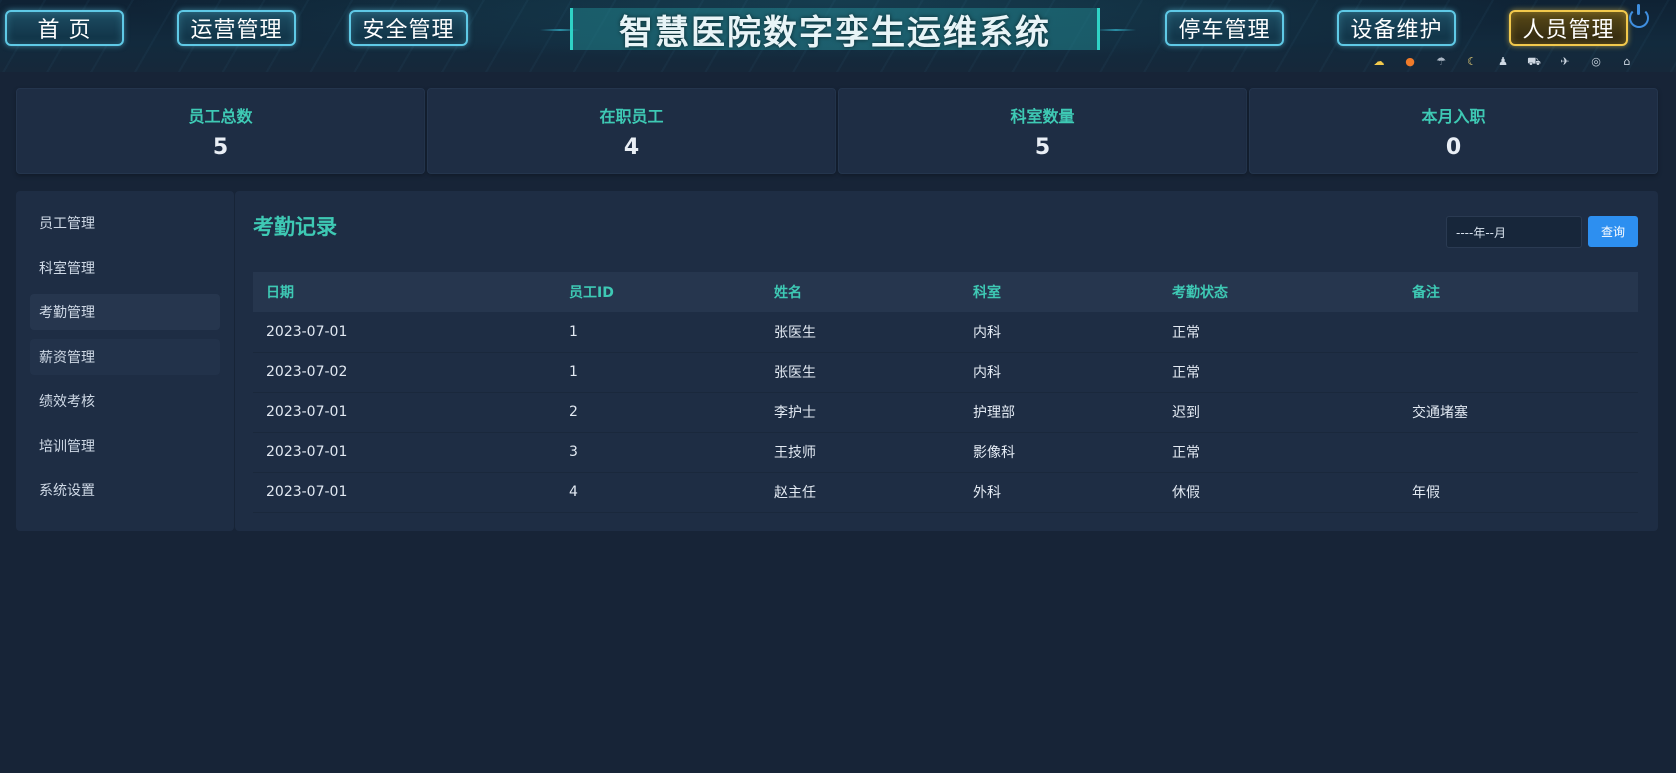 Image resolution: width=1676 pixels, height=773 pixels. I want to click on panel-title: 考勤记录, so click(295, 227).